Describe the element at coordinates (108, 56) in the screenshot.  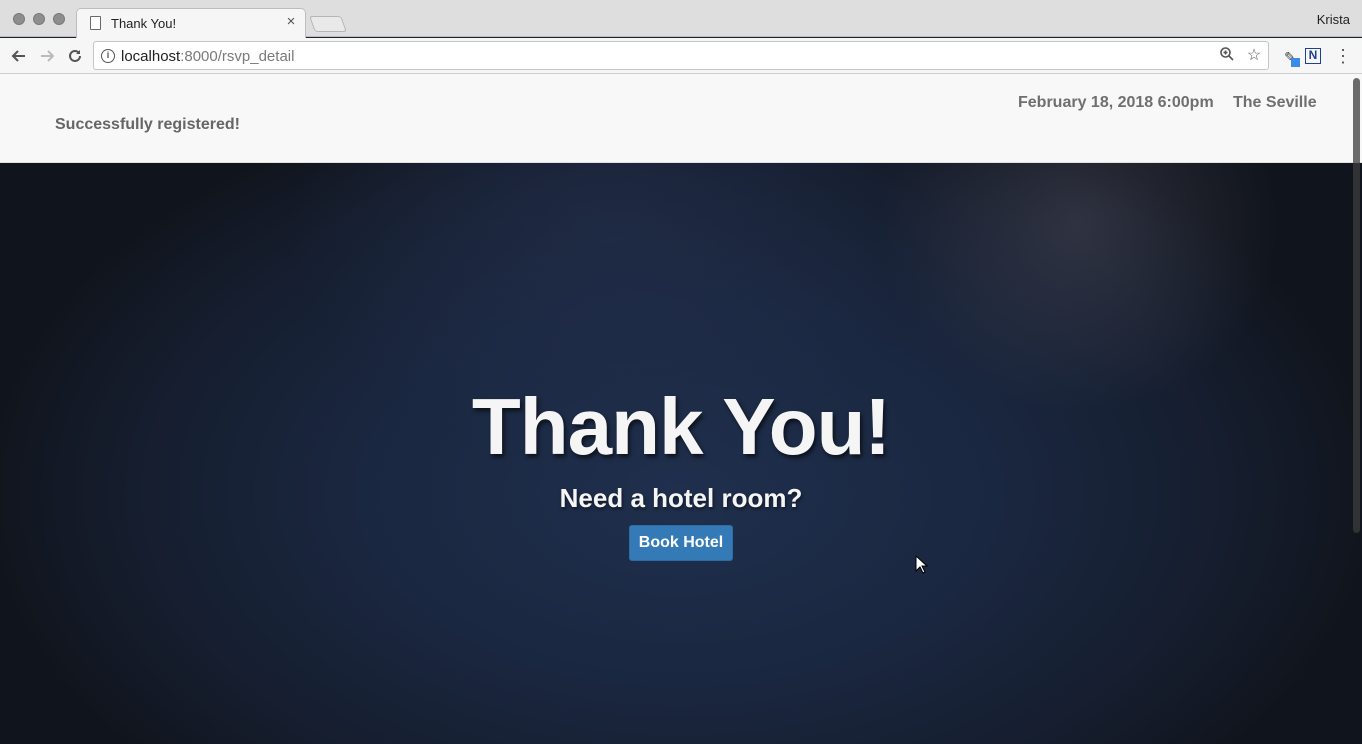
I see `info-icon: i` at that location.